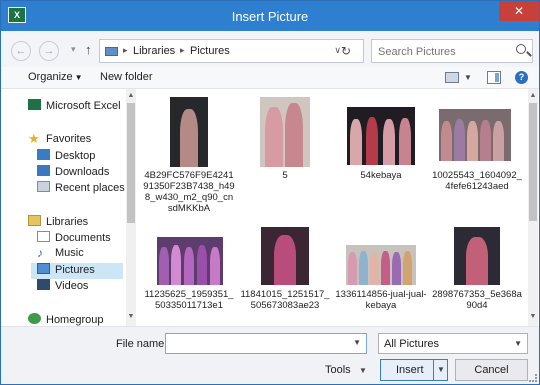 This screenshot has width=540, height=385. I want to click on sidebar-item-libraries: Libraries, so click(58, 223).